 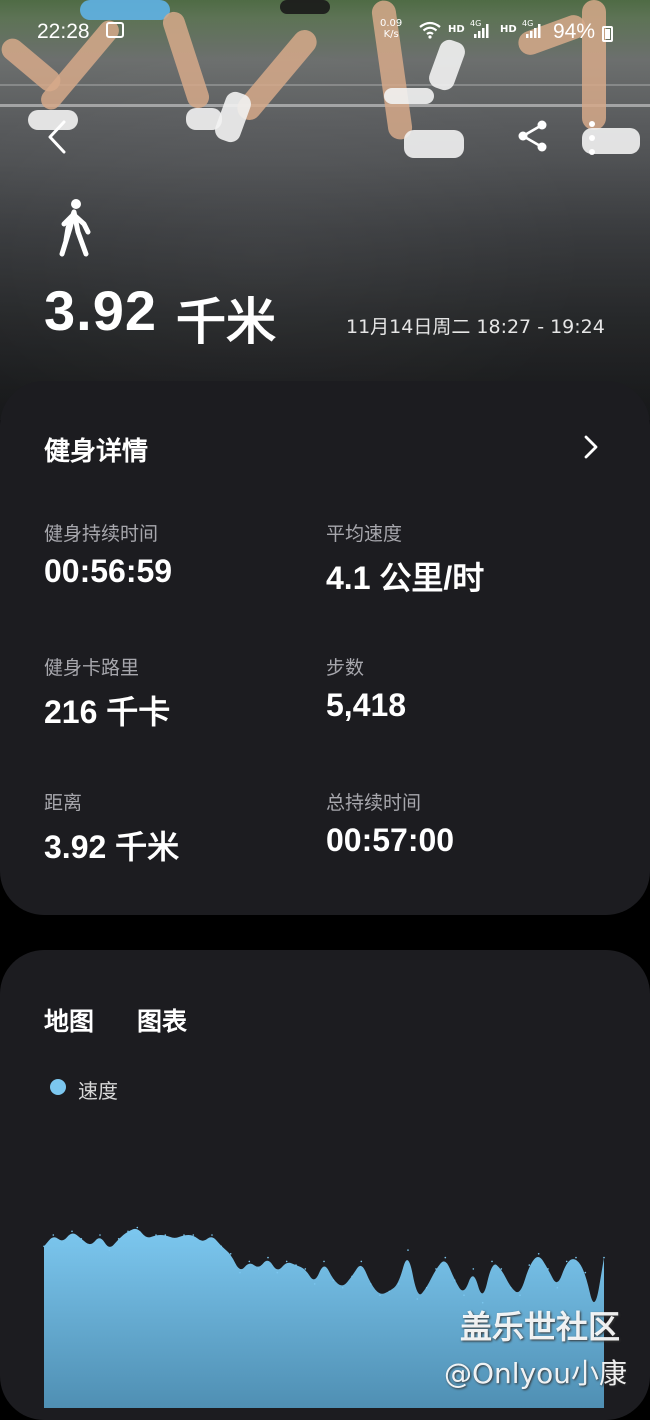 What do you see at coordinates (112, 847) in the screenshot?
I see `metric-value-distance: 3.92 千米` at bounding box center [112, 847].